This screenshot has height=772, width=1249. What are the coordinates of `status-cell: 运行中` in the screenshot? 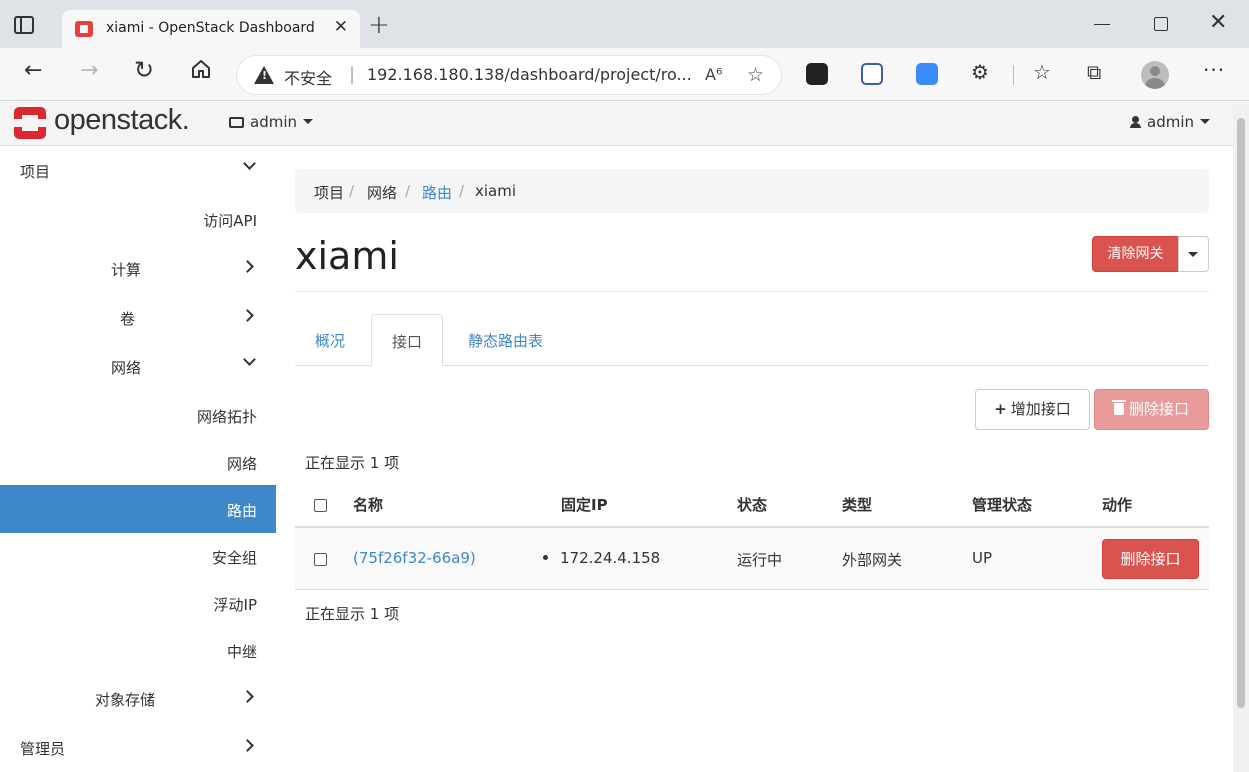 It's located at (760, 560).